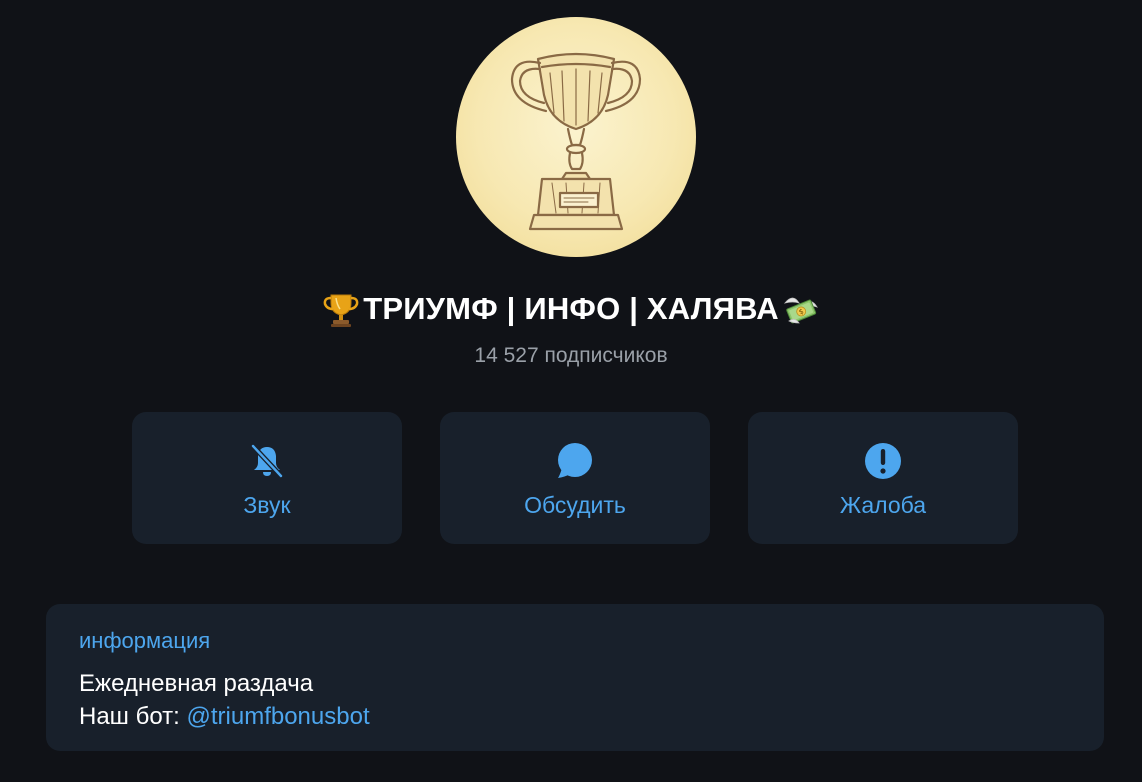  I want to click on info-bot-prefix: Наш бот:, so click(133, 716).